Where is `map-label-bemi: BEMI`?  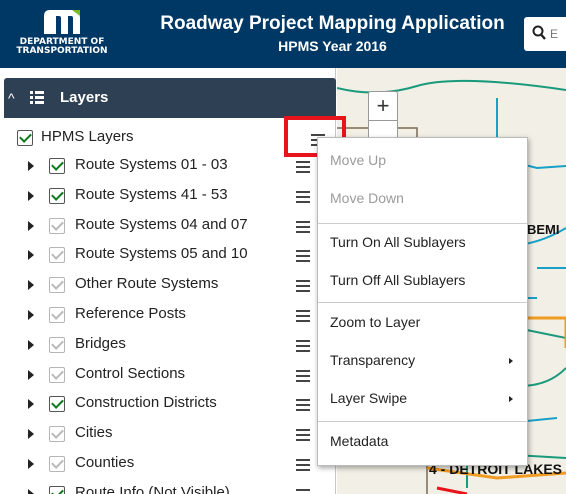 map-label-bemi: BEMI is located at coordinates (543, 229).